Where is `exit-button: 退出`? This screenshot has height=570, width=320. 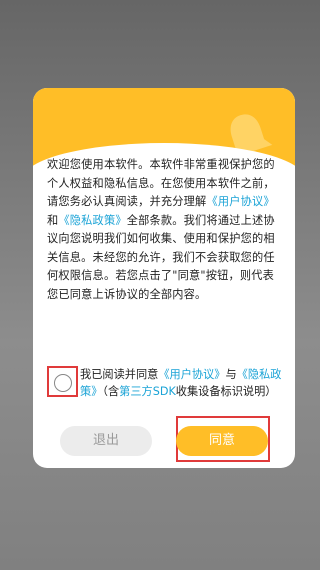 exit-button: 退出 is located at coordinates (106, 441).